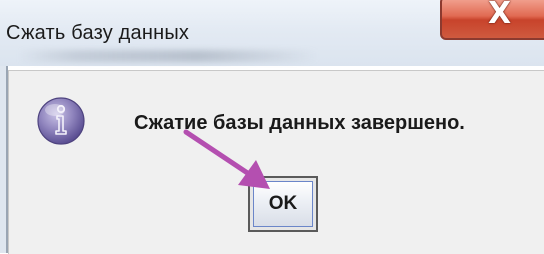 The width and height of the screenshot is (544, 254). I want to click on ok-button: OK, so click(283, 204).